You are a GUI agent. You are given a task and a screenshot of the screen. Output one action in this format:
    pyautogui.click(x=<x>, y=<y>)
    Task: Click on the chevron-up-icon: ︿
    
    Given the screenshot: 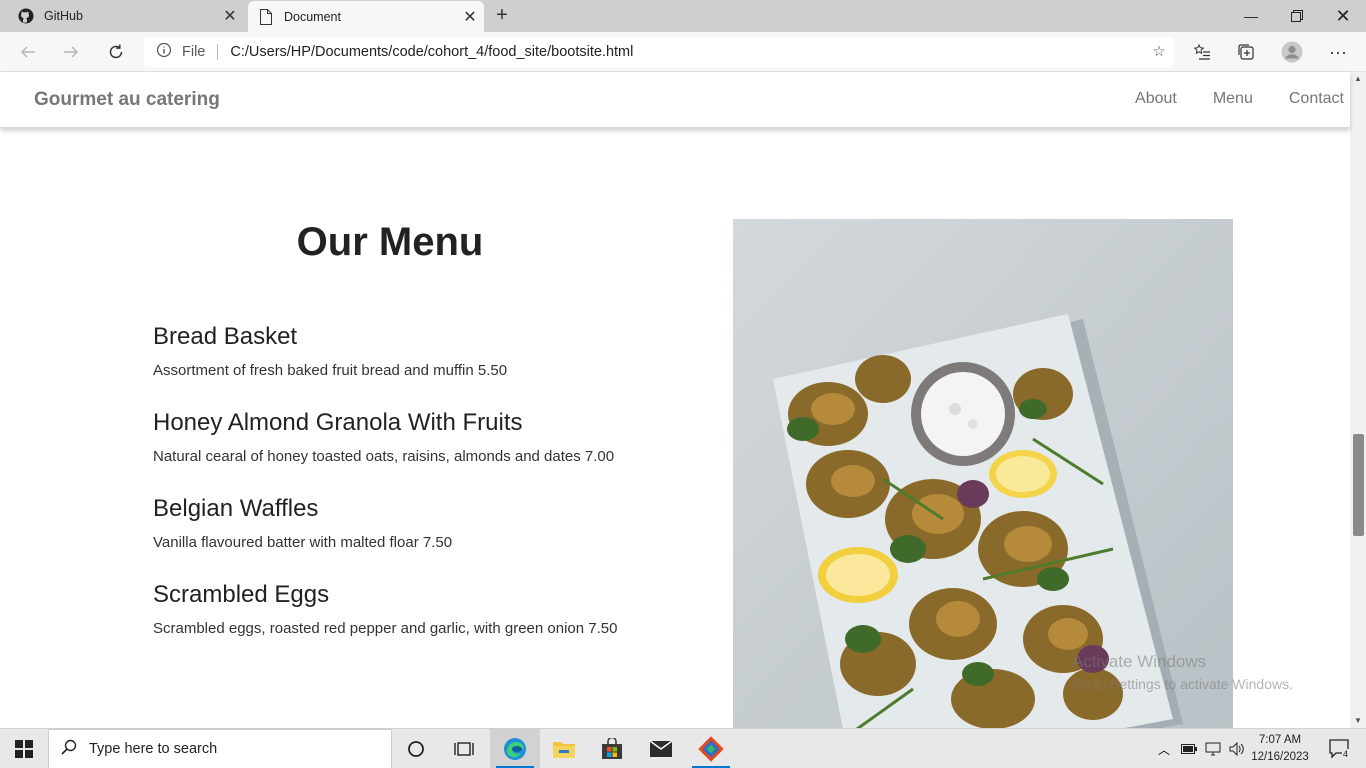 What is the action you would take?
    pyautogui.click(x=1164, y=748)
    